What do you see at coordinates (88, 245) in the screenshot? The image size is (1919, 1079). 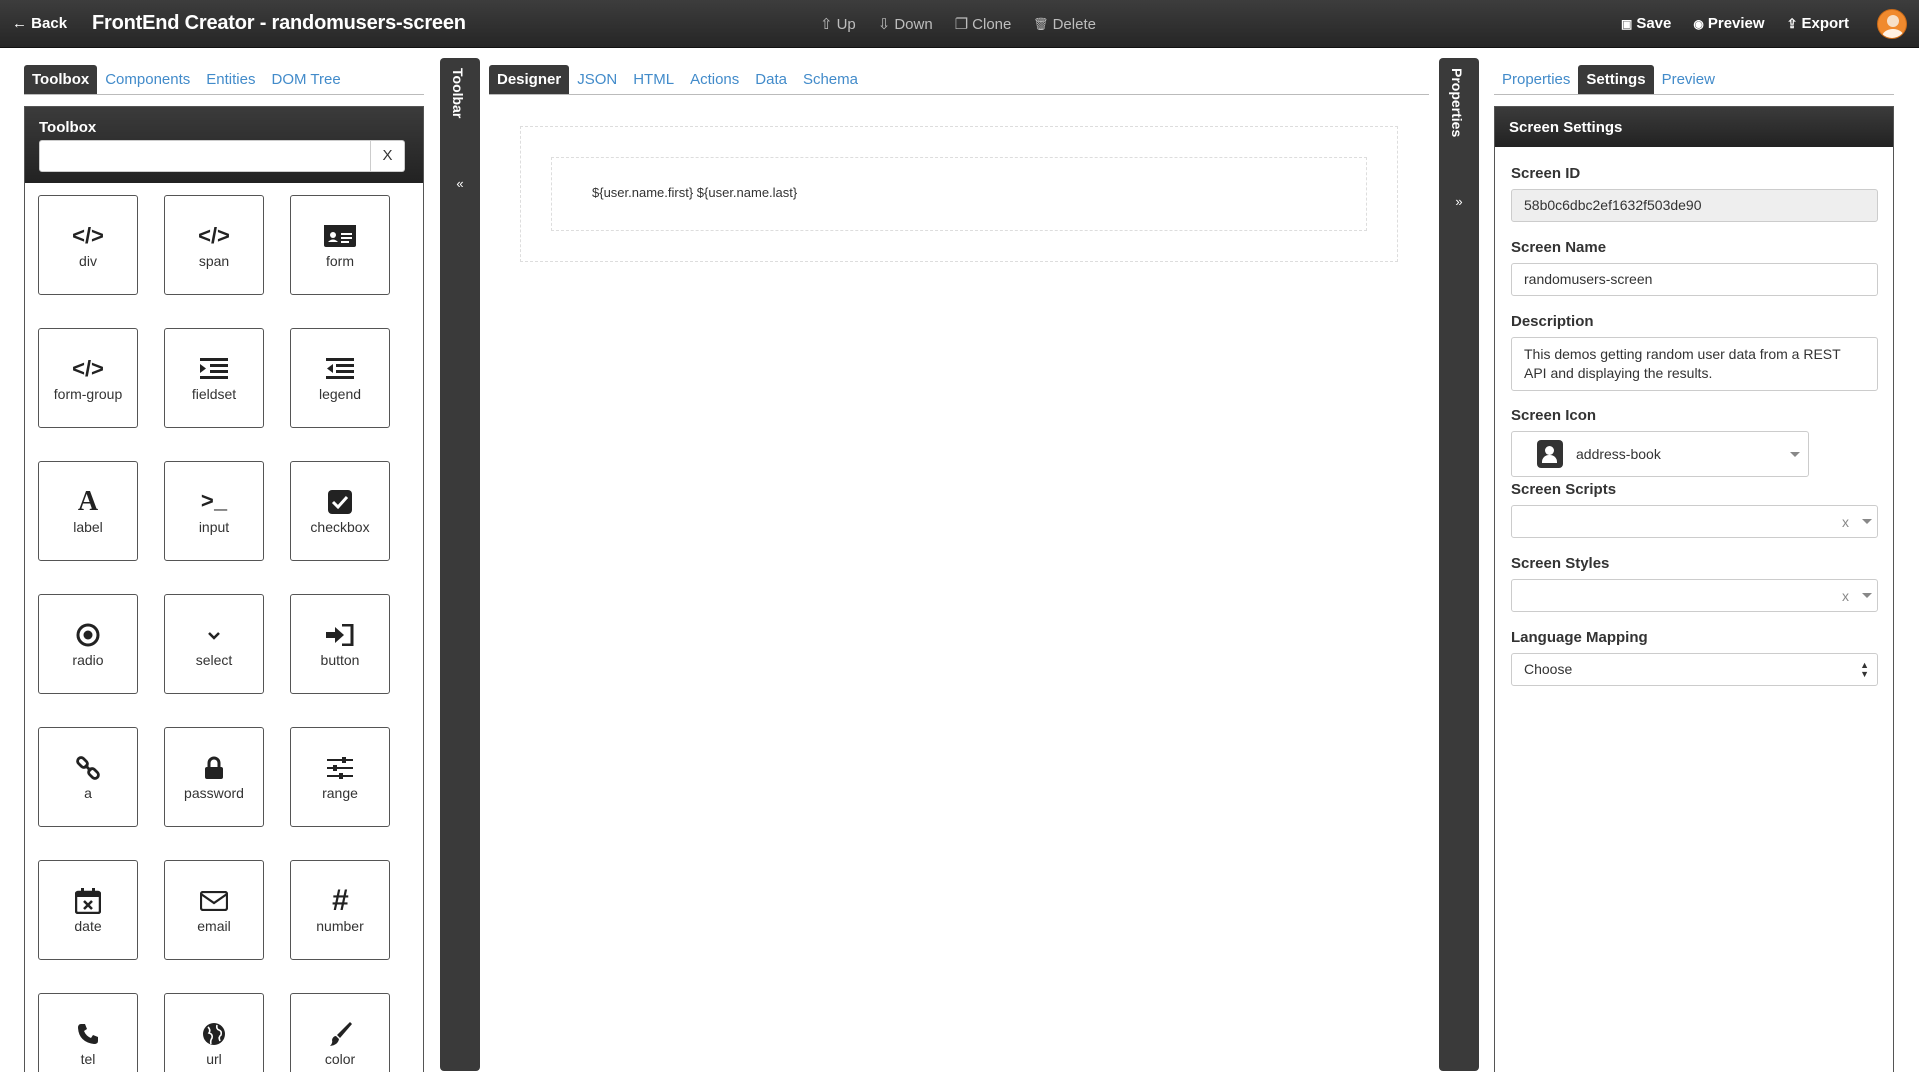 I see `tool-div: </> div` at bounding box center [88, 245].